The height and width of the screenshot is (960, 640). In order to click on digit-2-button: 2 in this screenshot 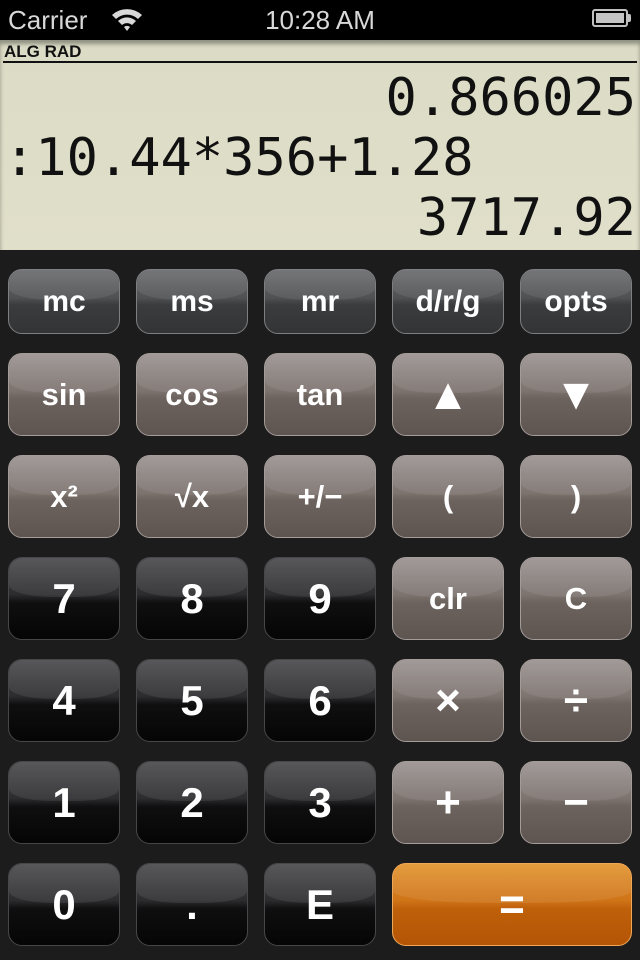, I will do `click(192, 802)`.